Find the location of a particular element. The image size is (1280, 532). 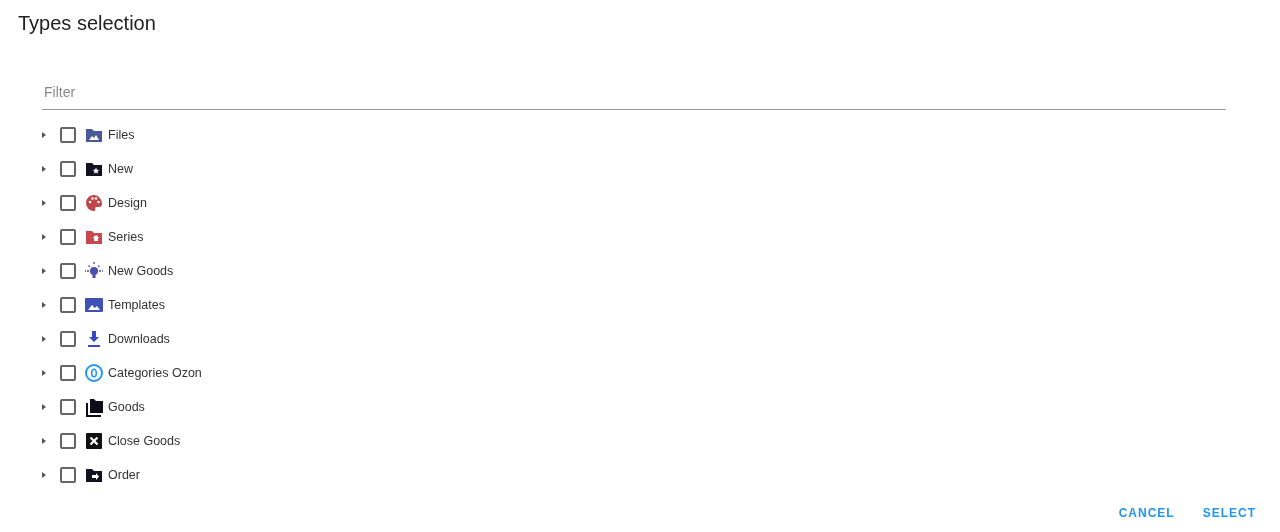

item-label: Downloads is located at coordinates (139, 339).